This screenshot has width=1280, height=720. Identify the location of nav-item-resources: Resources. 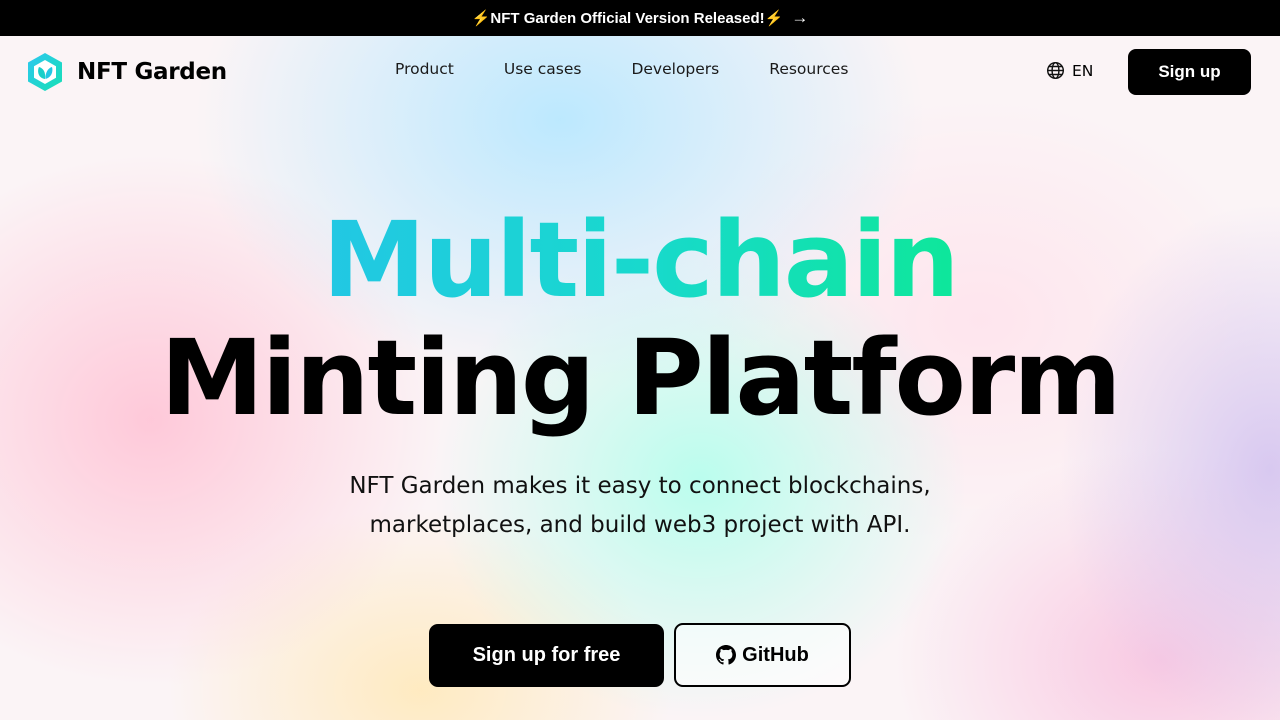
(808, 69).